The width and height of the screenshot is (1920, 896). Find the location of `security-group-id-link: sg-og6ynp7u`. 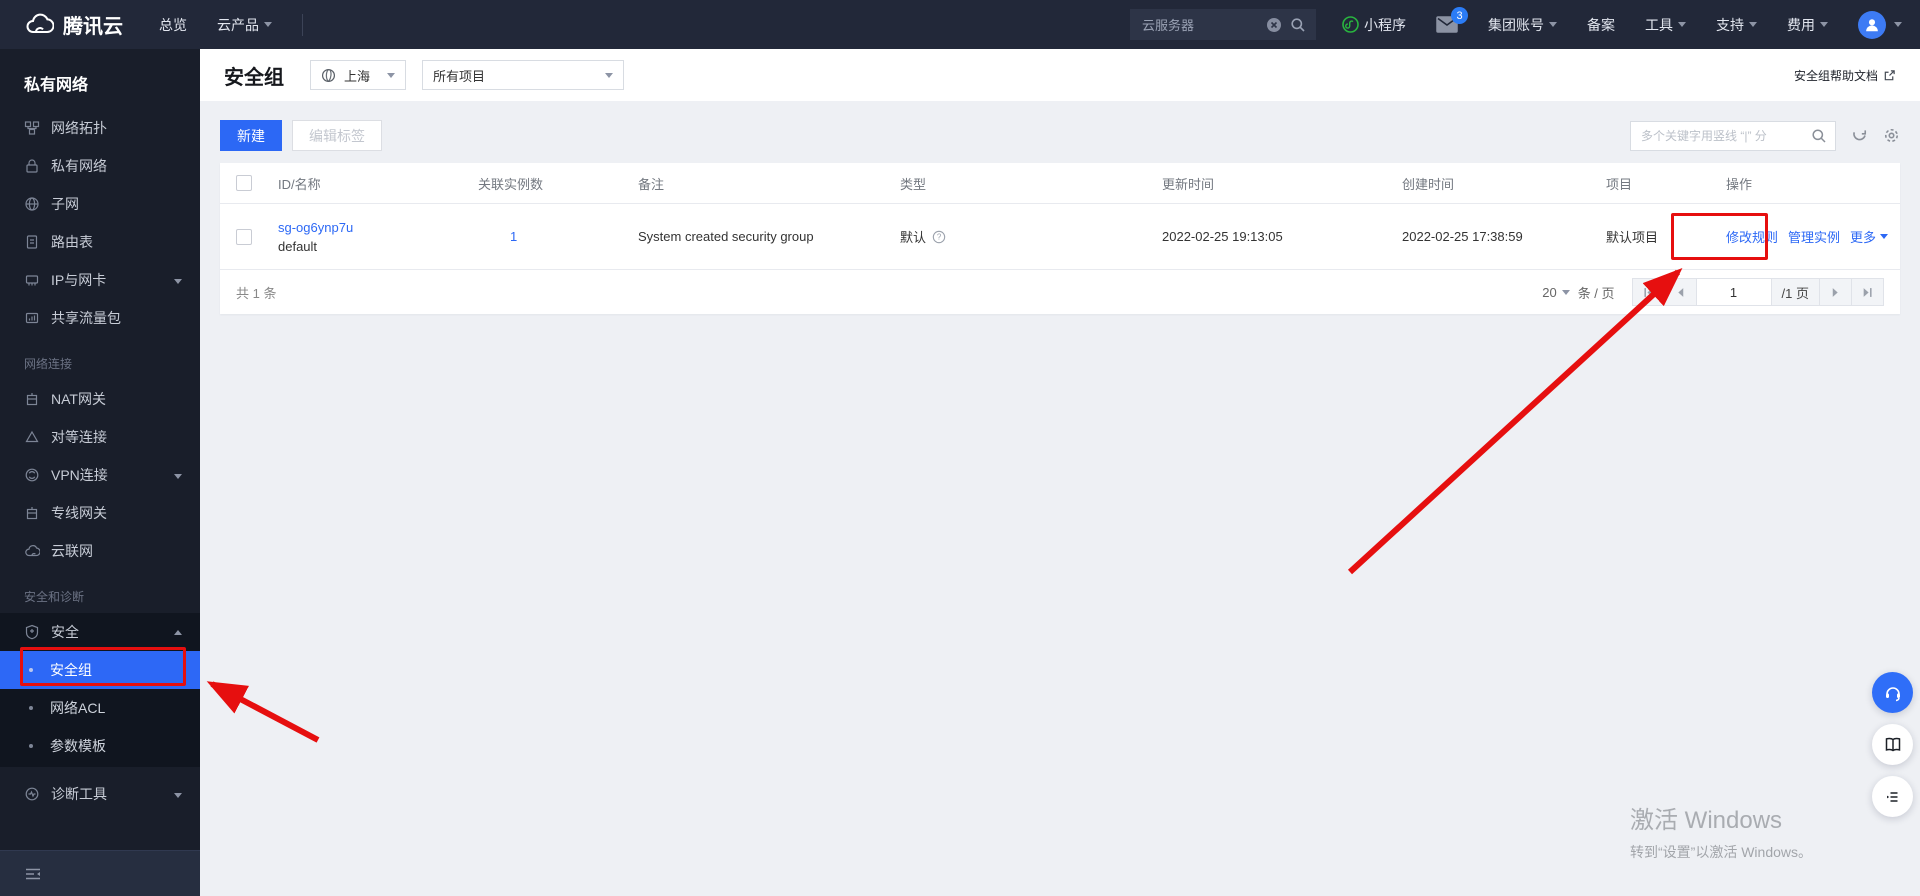

security-group-id-link: sg-og6ynp7u is located at coordinates (315, 227).